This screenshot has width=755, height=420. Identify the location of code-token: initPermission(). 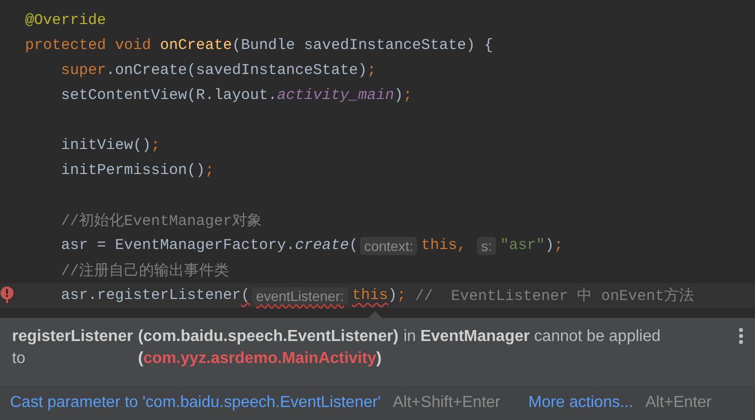
(133, 170).